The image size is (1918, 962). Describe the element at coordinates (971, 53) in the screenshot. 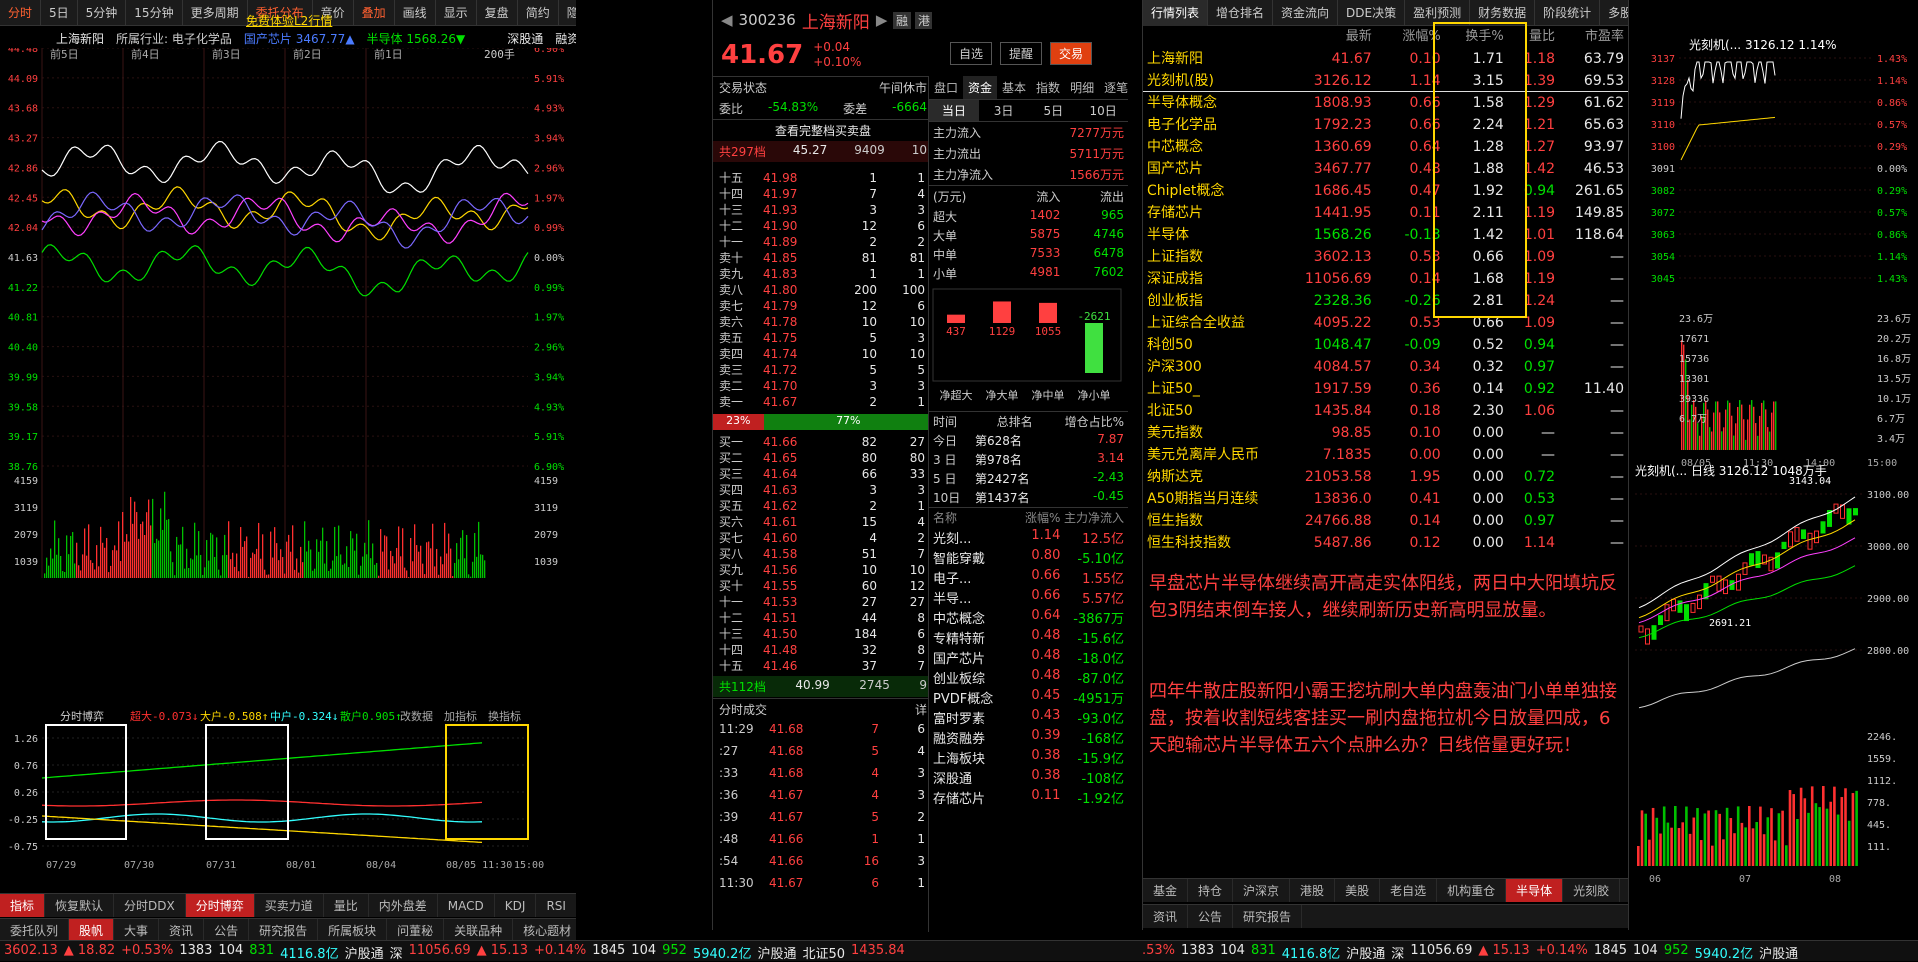

I see `action-button: 自选` at that location.